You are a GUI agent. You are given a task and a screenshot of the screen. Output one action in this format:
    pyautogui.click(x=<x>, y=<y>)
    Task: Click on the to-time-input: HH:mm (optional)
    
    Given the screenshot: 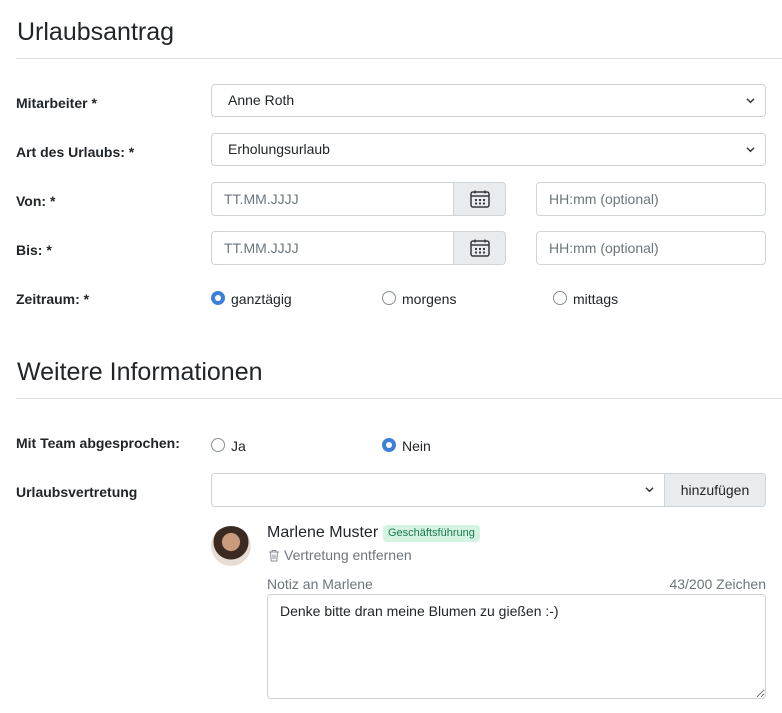 What is the action you would take?
    pyautogui.click(x=651, y=248)
    